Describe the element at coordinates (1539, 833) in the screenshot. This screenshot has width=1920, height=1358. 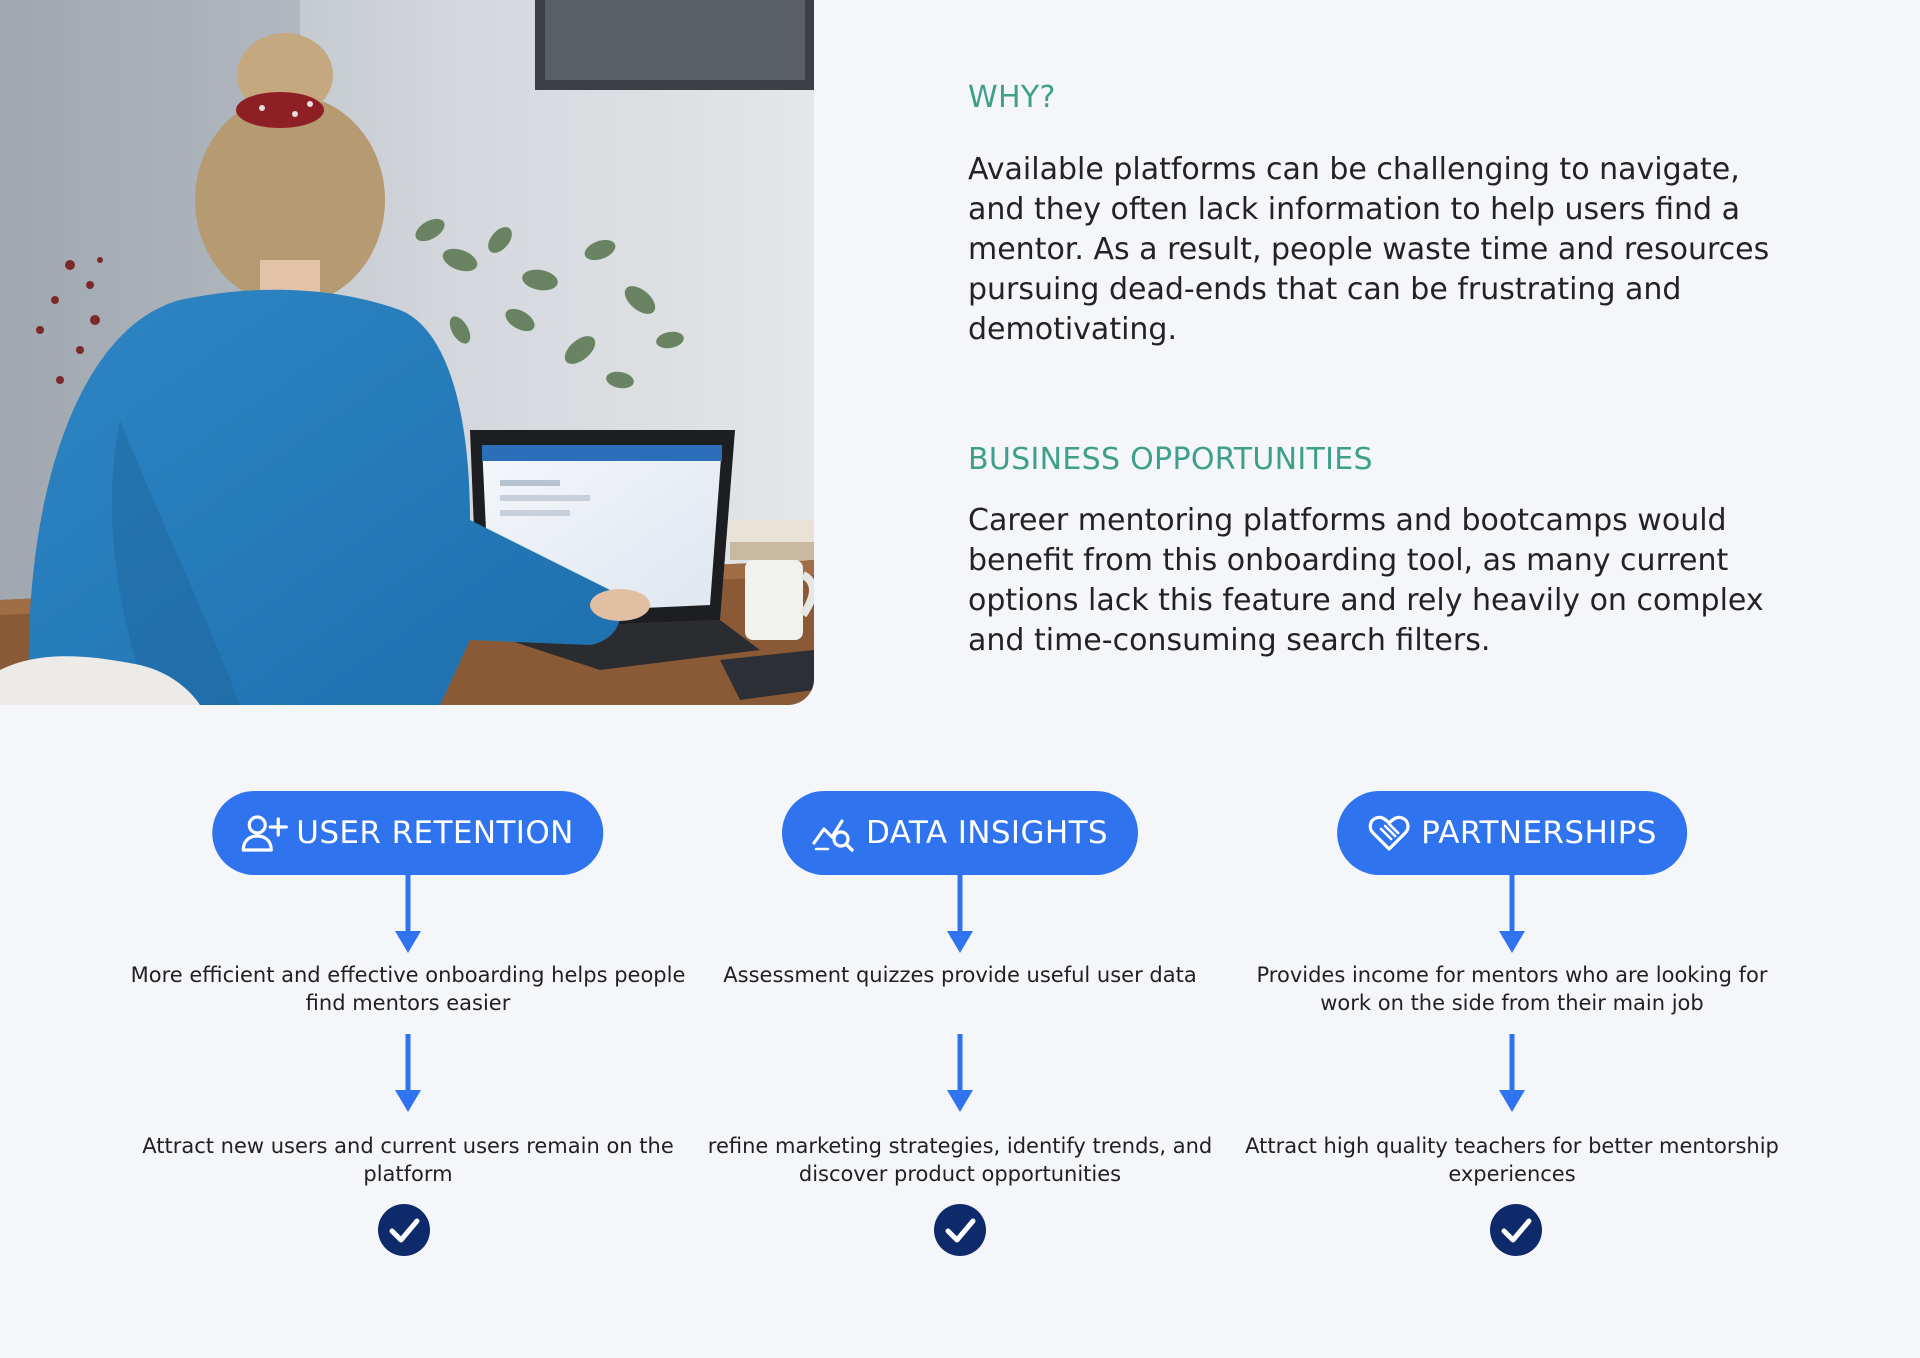
I see `partnerships-label: PARTNERSHIPS` at that location.